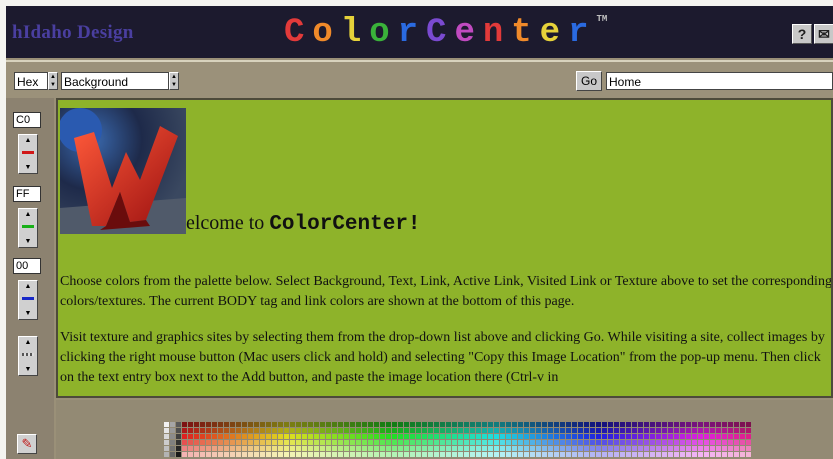  I want to click on format-select: Hex, so click(31, 81).